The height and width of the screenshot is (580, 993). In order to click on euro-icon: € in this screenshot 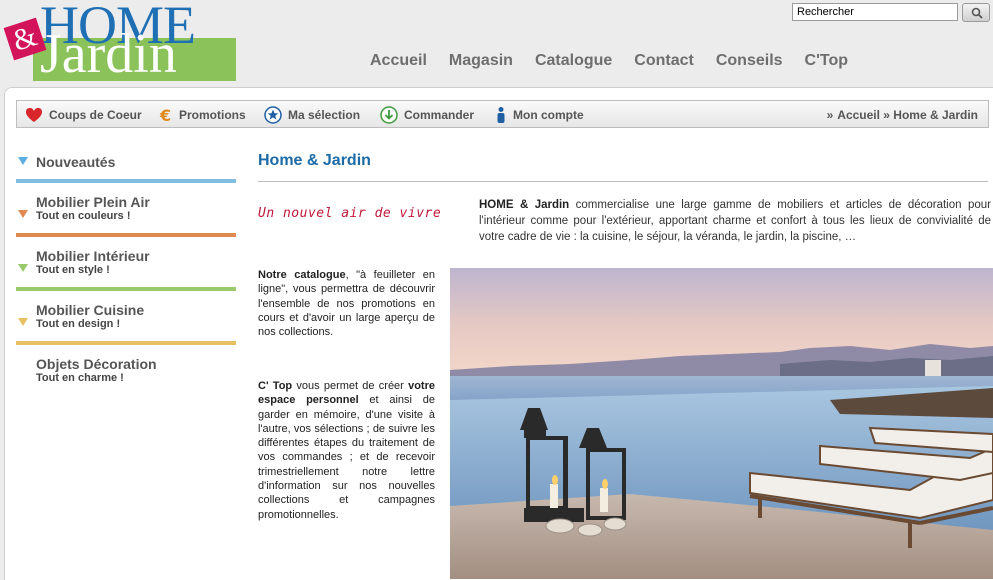, I will do `click(166, 115)`.